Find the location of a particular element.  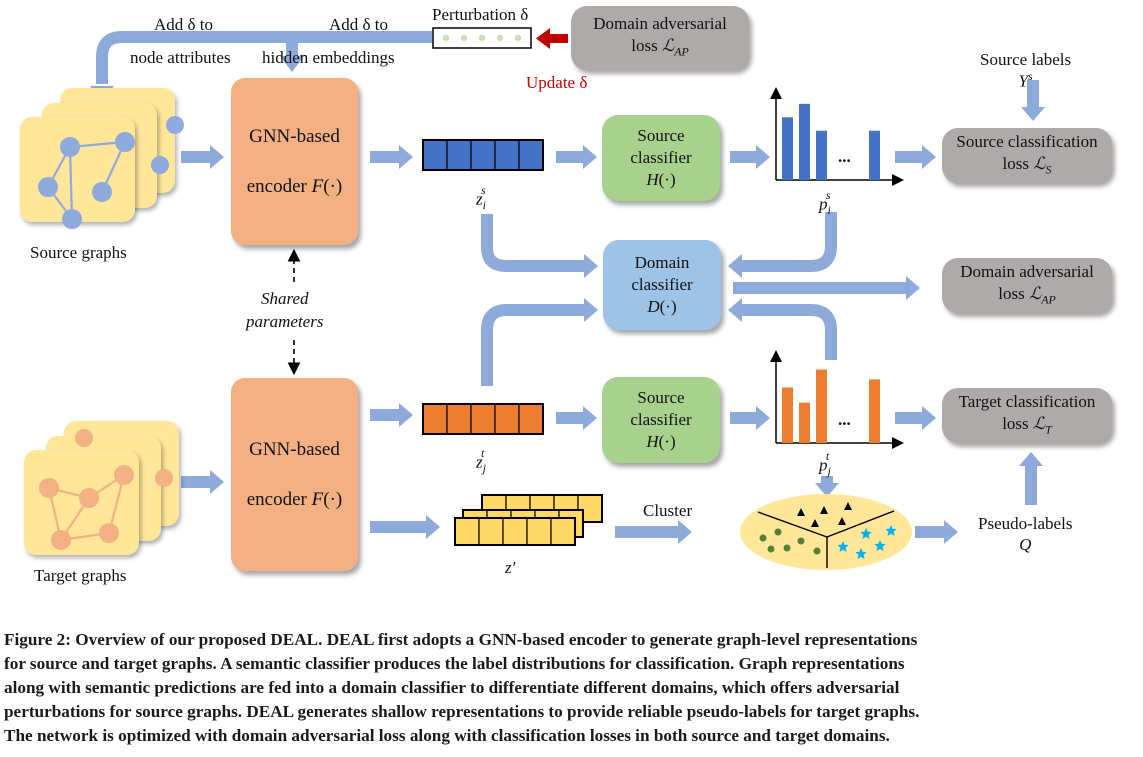

shared-parameters-label: Shared parameters is located at coordinates (285, 310).